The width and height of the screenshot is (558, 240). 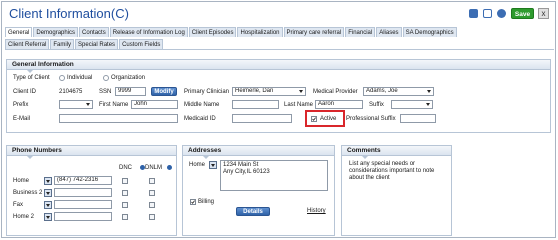 What do you see at coordinates (62, 78) in the screenshot?
I see `radio-individual` at bounding box center [62, 78].